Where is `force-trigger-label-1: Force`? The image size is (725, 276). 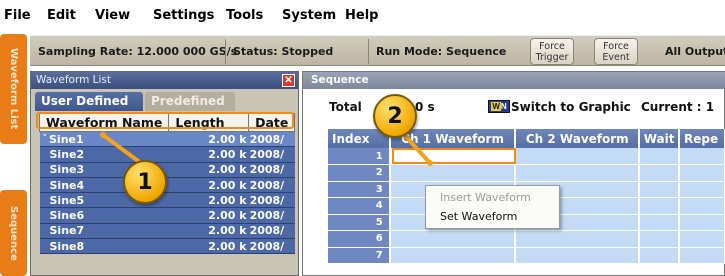
force-trigger-label-1: Force is located at coordinates (552, 46).